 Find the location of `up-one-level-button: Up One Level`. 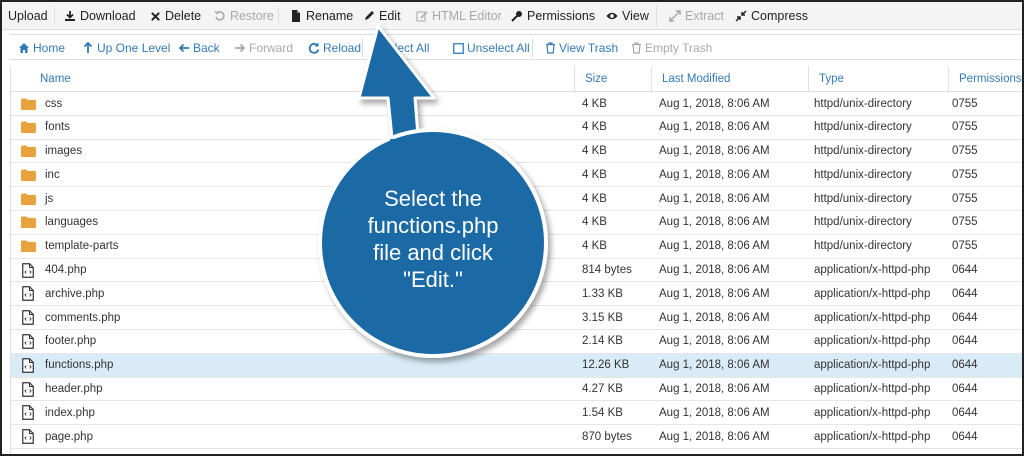

up-one-level-button: Up One Level is located at coordinates (126, 48).